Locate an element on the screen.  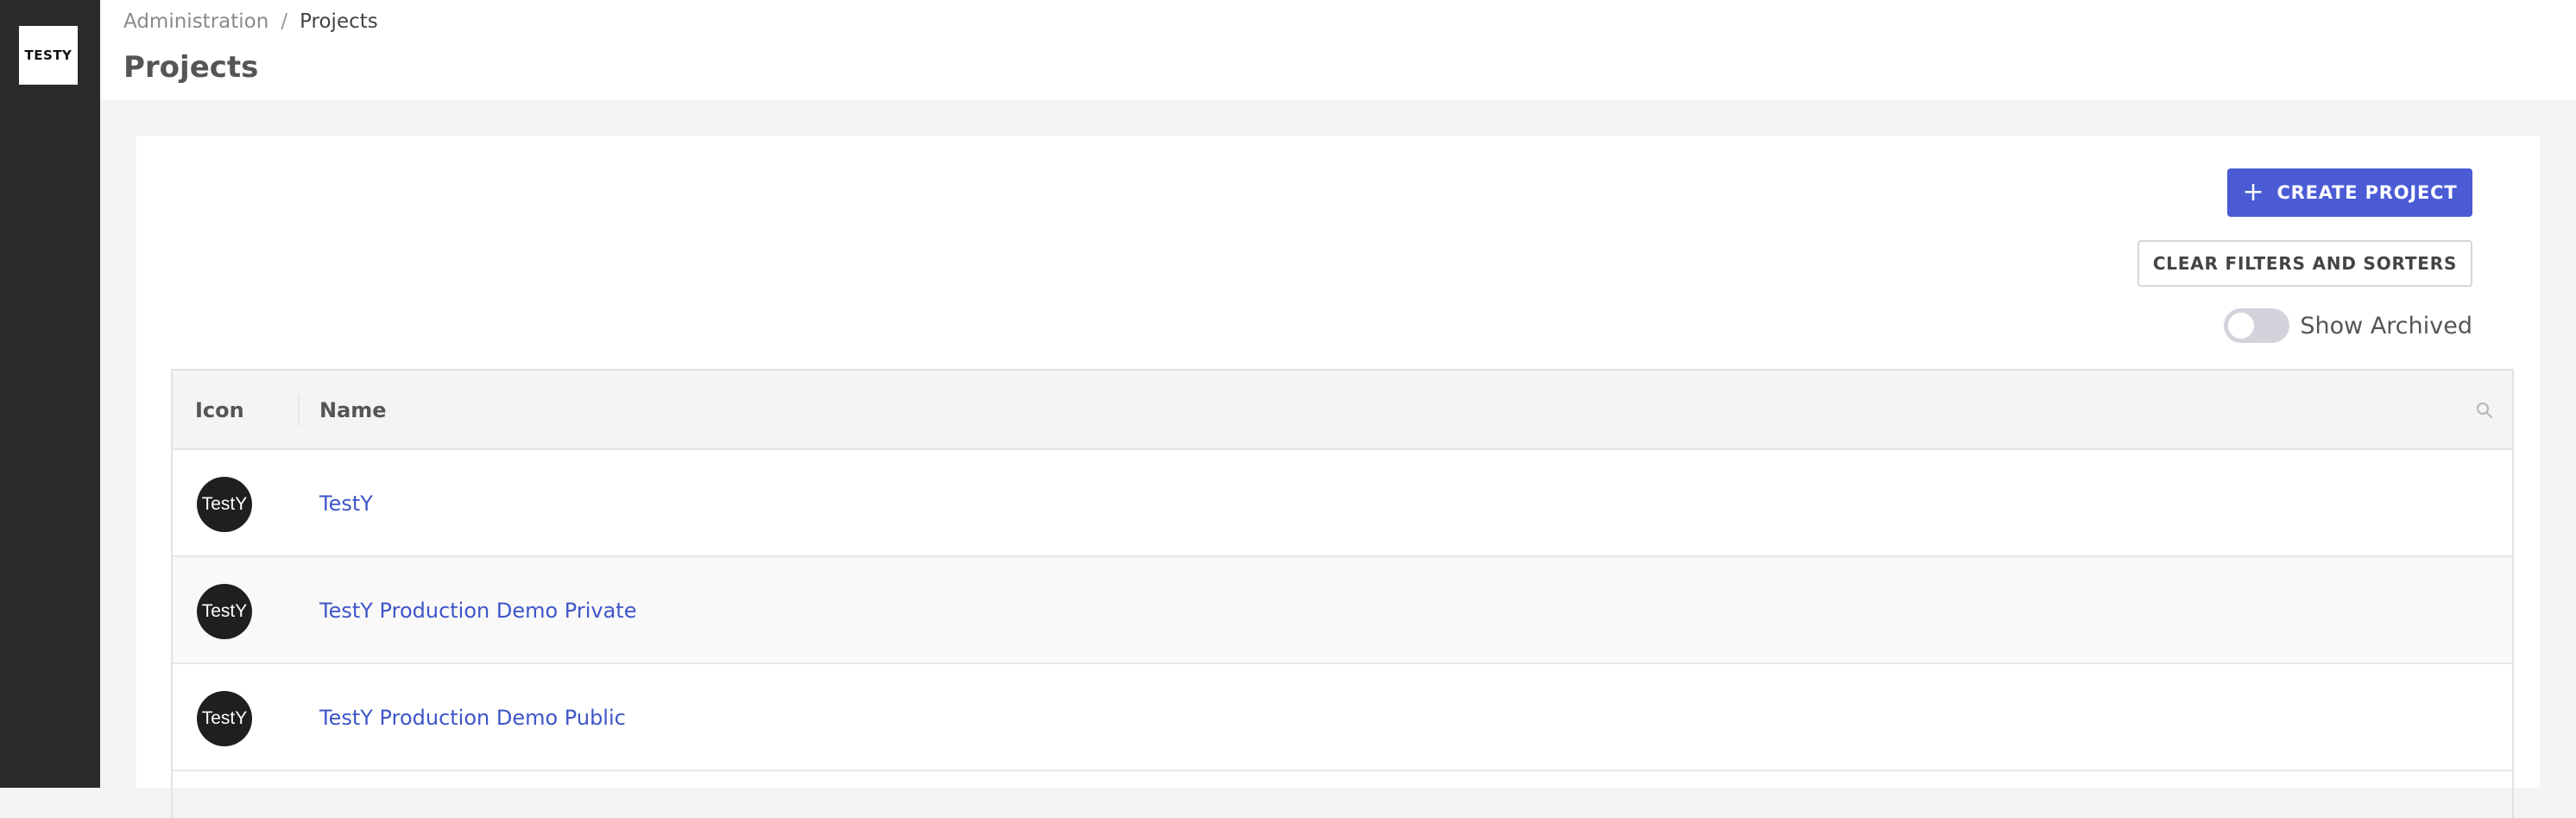
clear-filters-label: CLEAR FILTERS AND SORTERS is located at coordinates (2305, 263).